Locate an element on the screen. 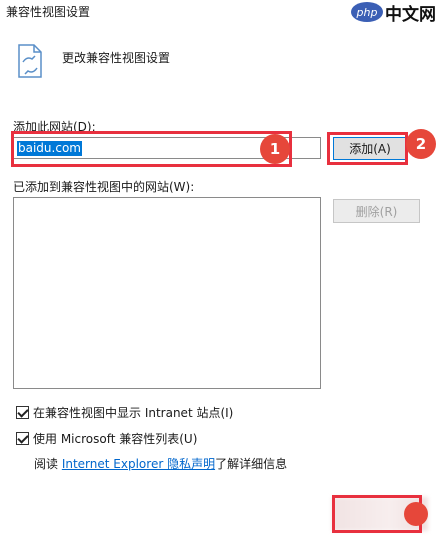 The width and height of the screenshot is (438, 541). ms-list-checkbox is located at coordinates (22, 438).